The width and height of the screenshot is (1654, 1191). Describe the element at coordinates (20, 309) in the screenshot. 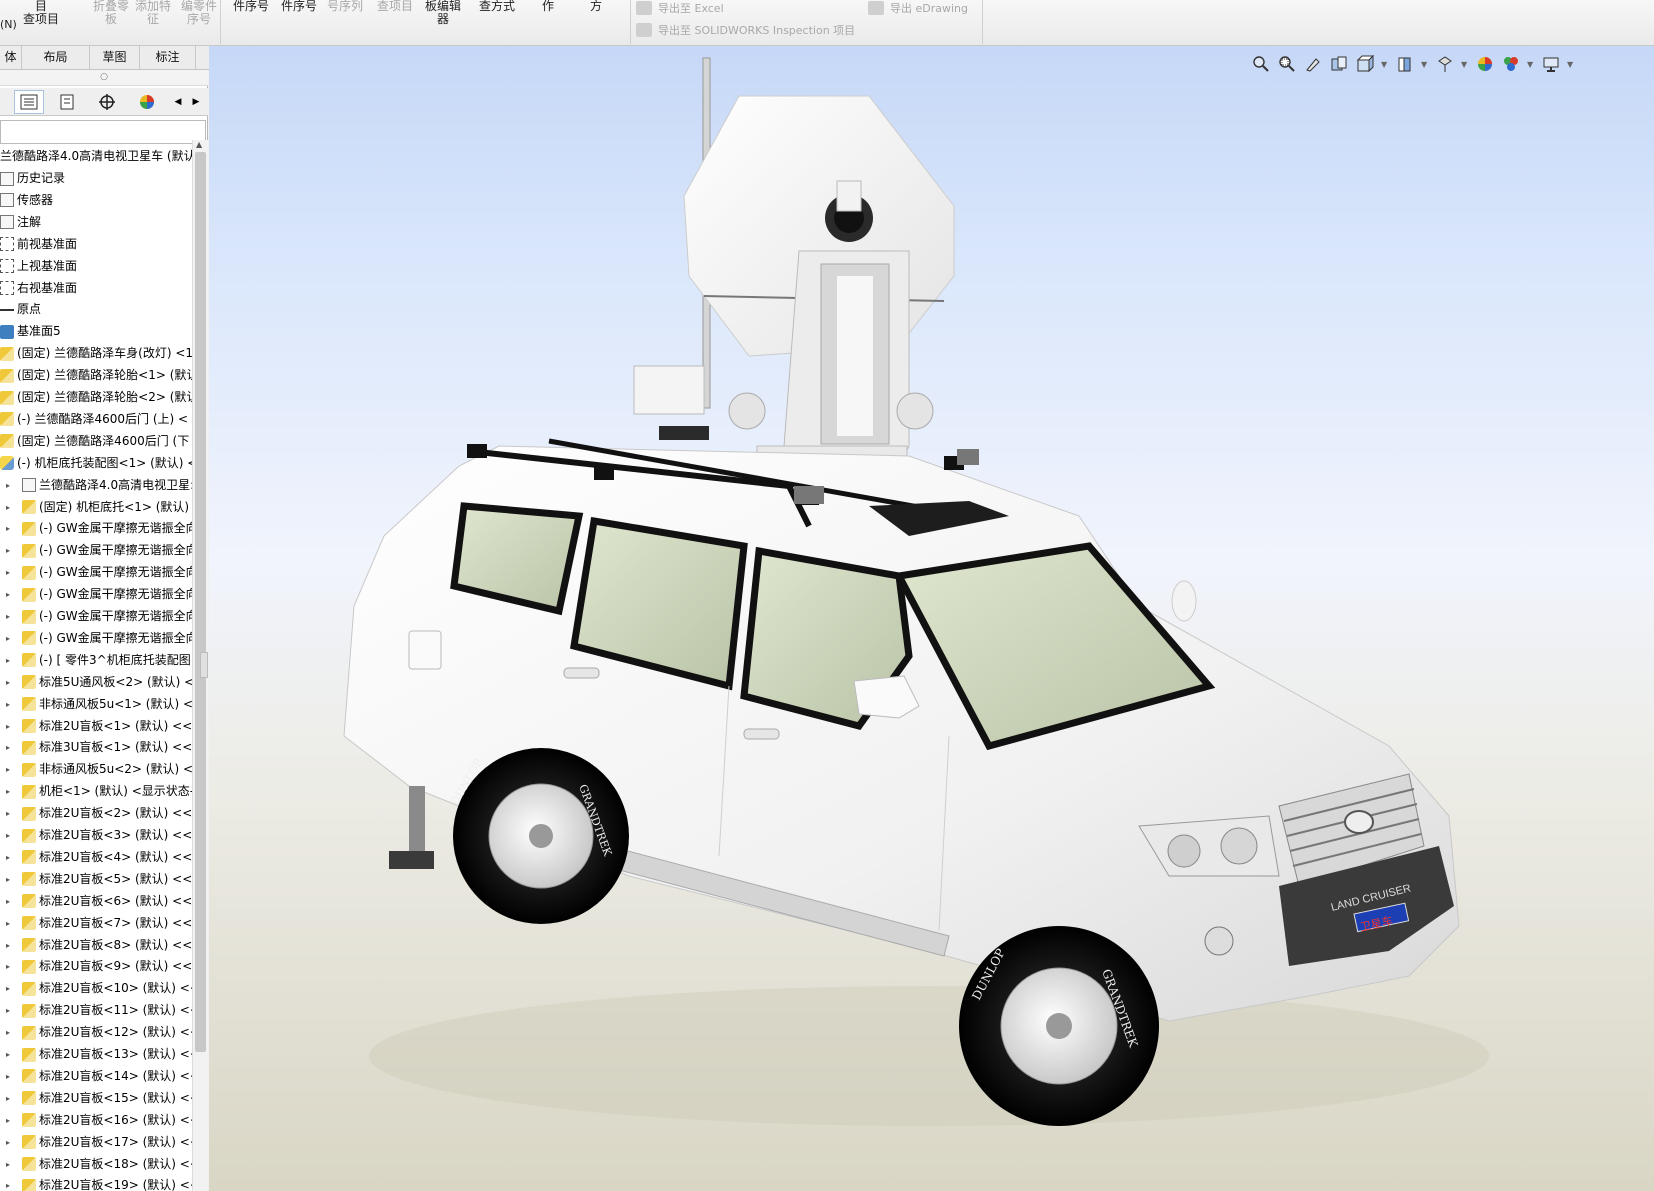

I see `tree-item: 原点` at that location.